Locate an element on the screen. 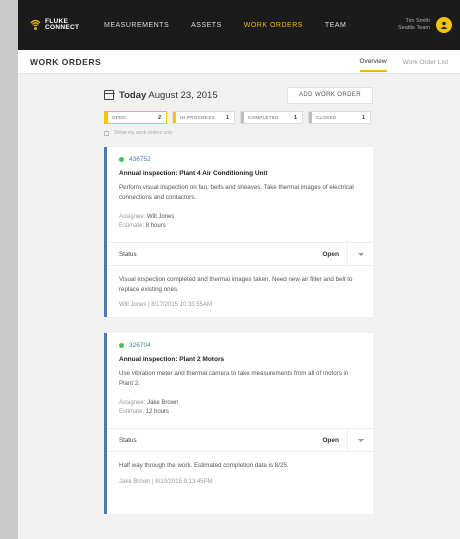 This screenshot has width=460, height=539. tab-overview: Overview is located at coordinates (373, 61).